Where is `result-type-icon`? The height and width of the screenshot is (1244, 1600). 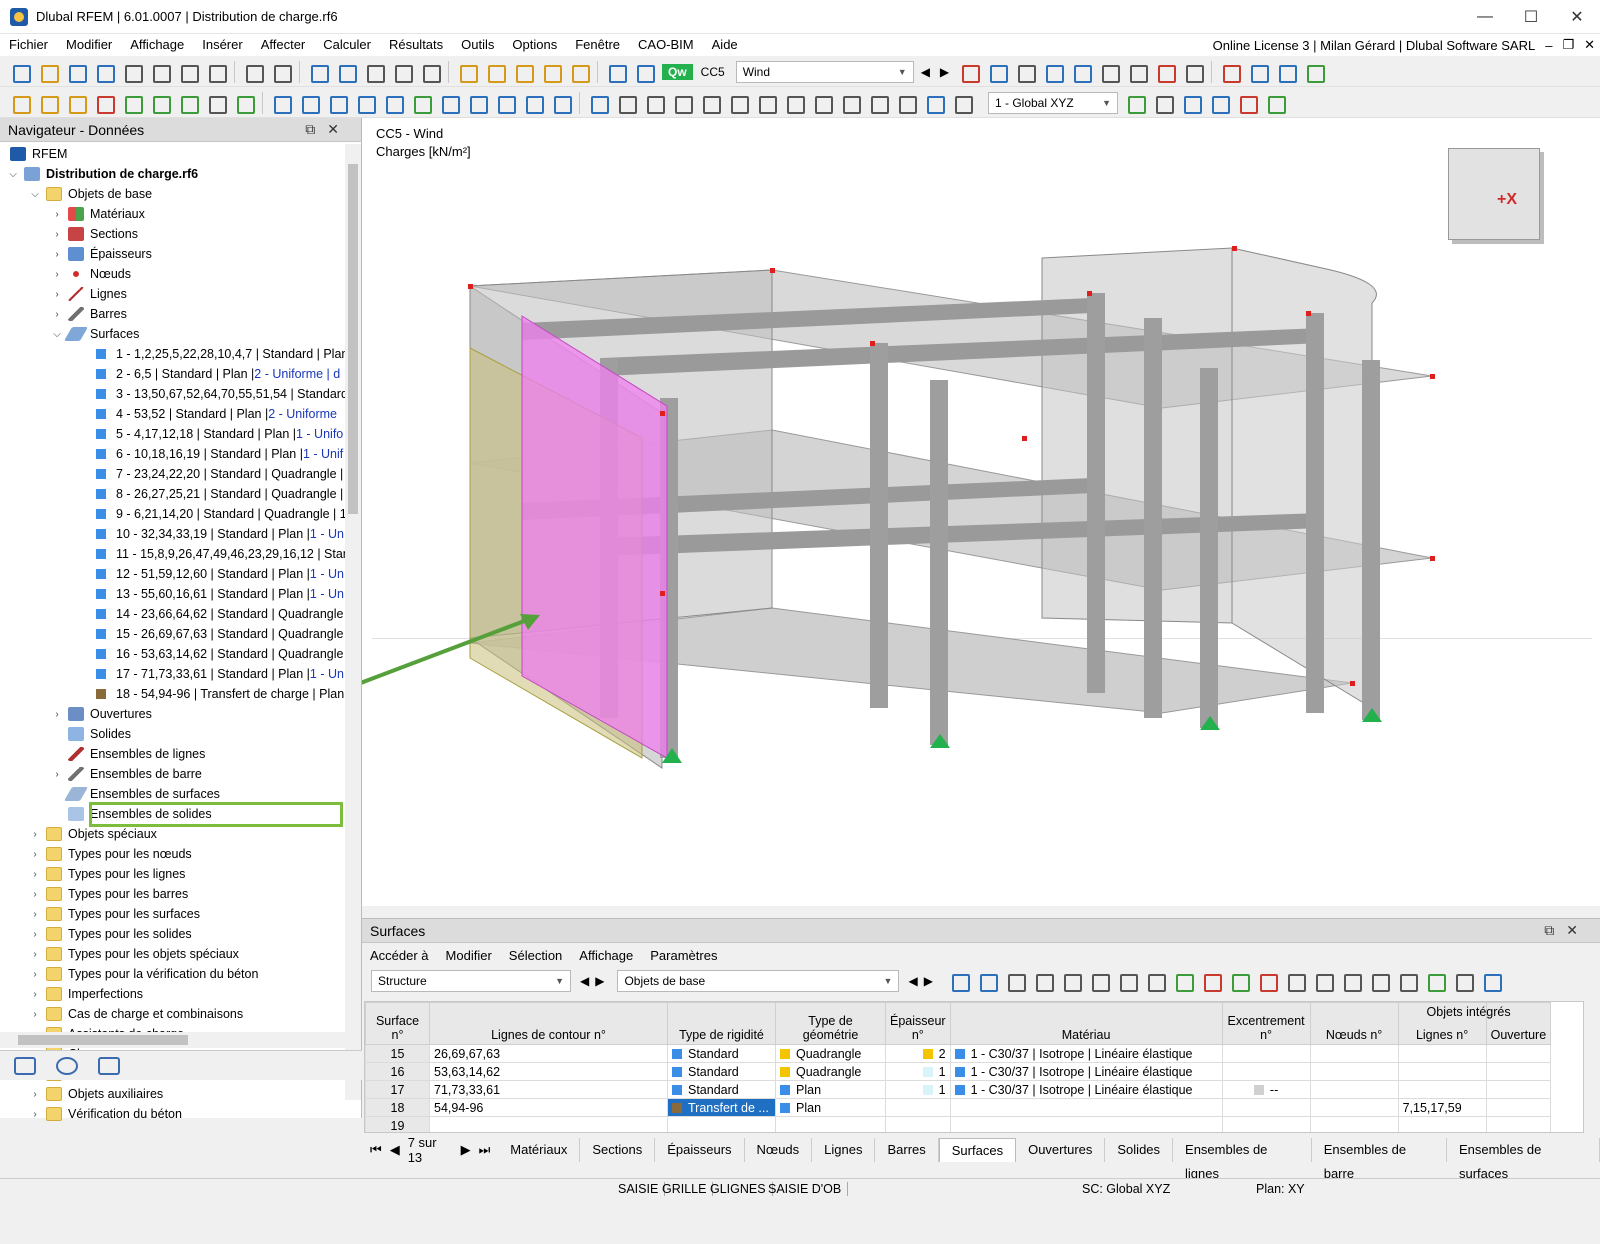
result-type-icon is located at coordinates (1109, 72).